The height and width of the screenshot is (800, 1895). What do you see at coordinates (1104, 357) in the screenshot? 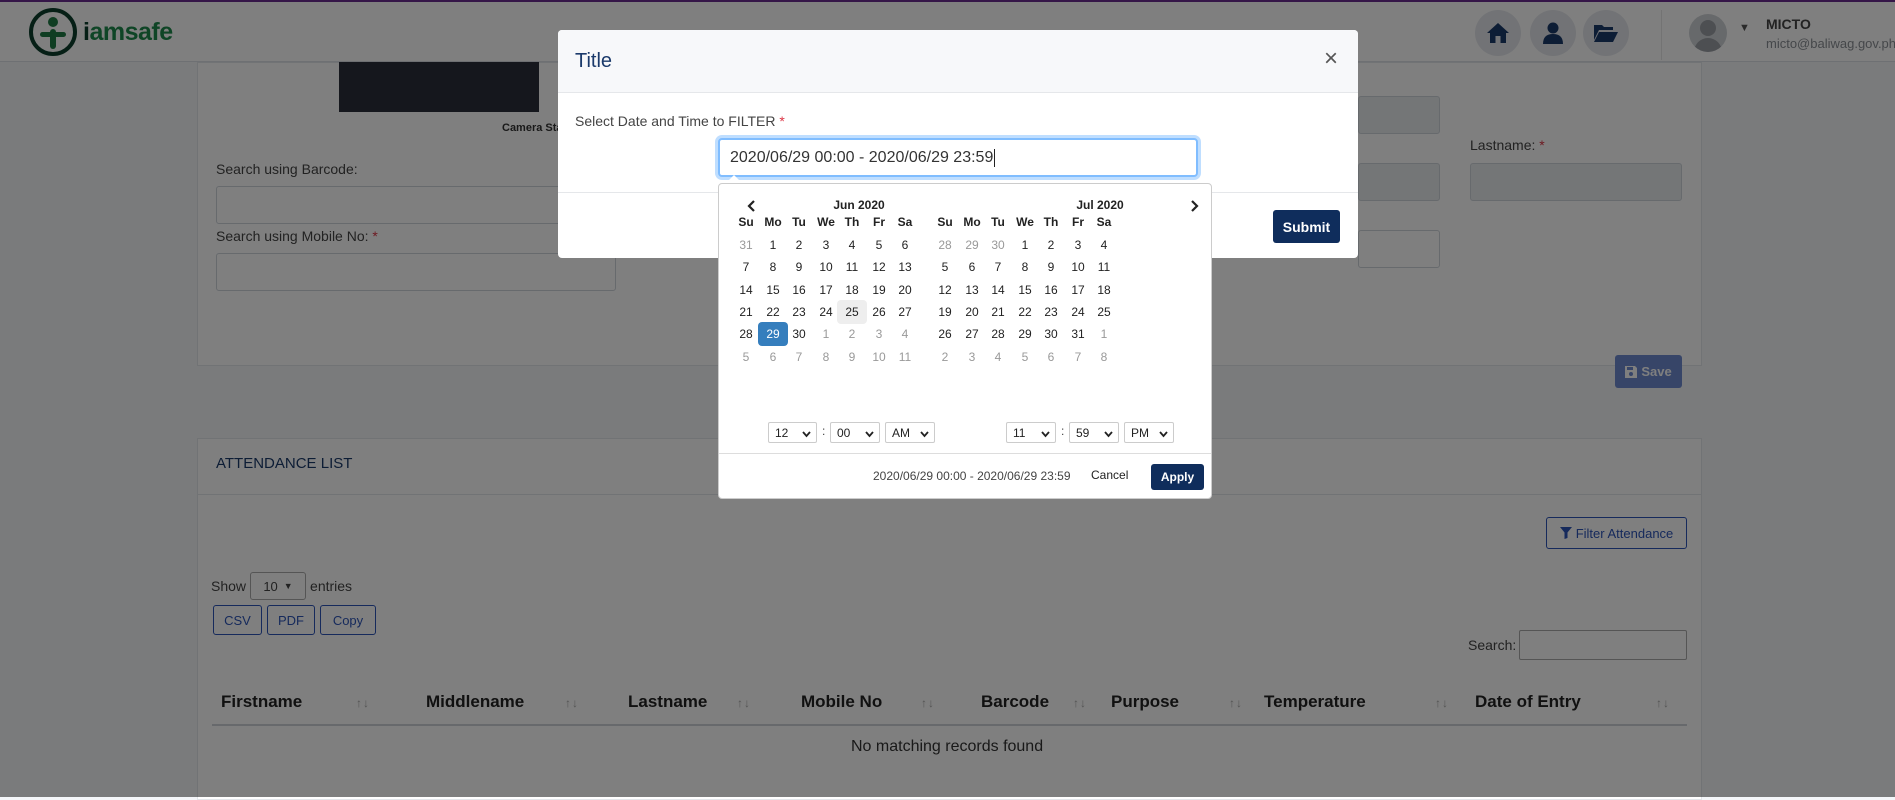
I see `calendar-day: 8` at bounding box center [1104, 357].